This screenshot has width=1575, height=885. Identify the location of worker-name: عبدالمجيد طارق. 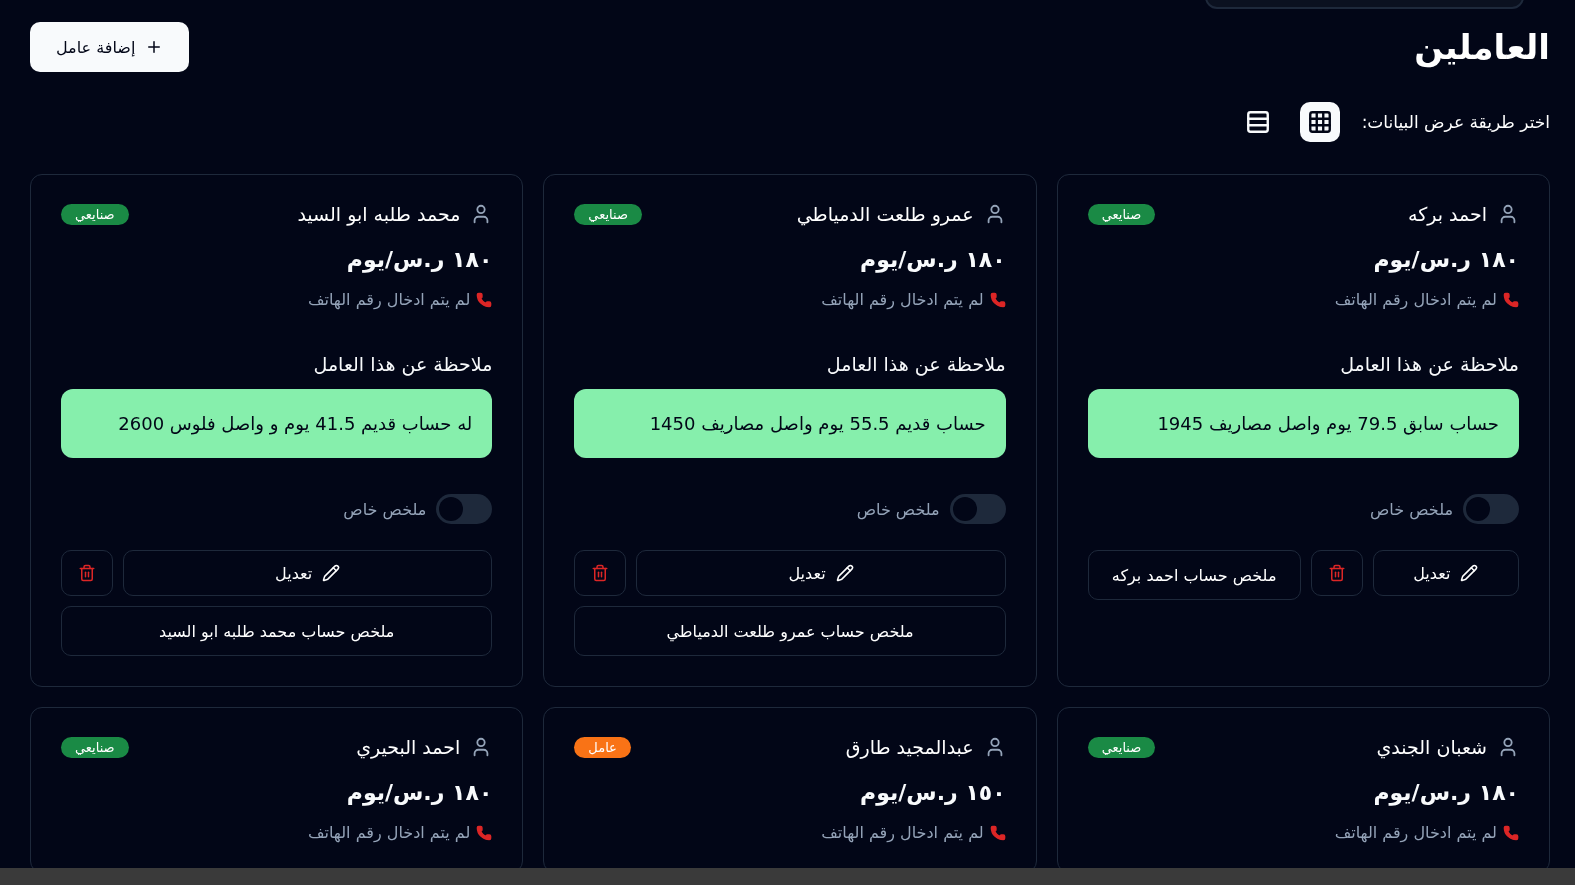
(909, 747).